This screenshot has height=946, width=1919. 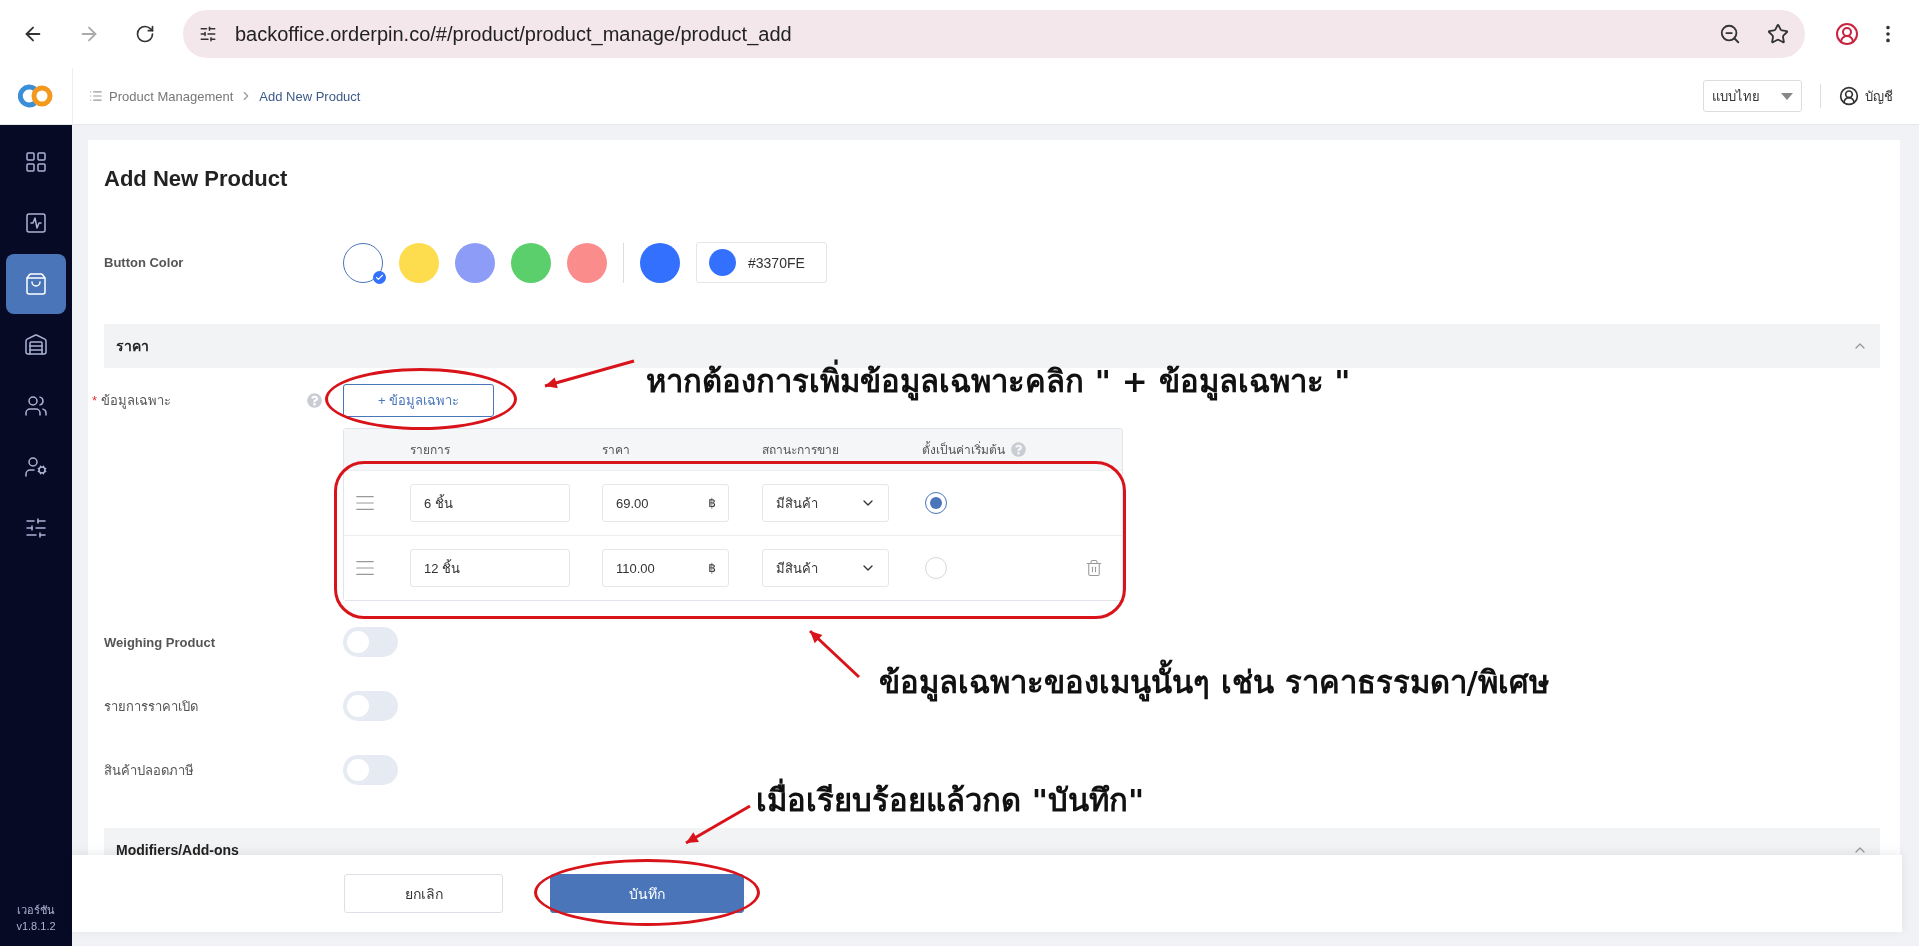 I want to click on site-settings-icon, so click(x=208, y=34).